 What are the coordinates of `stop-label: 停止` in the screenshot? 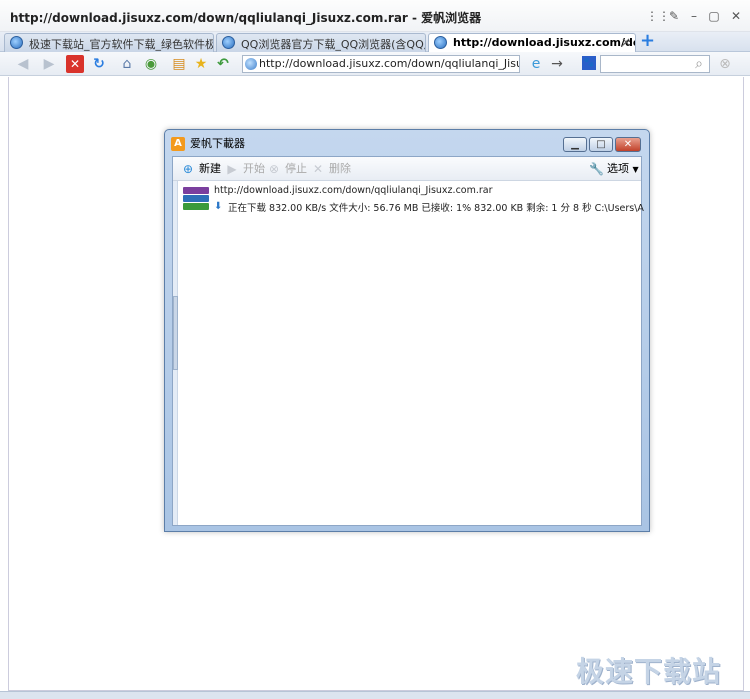 It's located at (296, 168).